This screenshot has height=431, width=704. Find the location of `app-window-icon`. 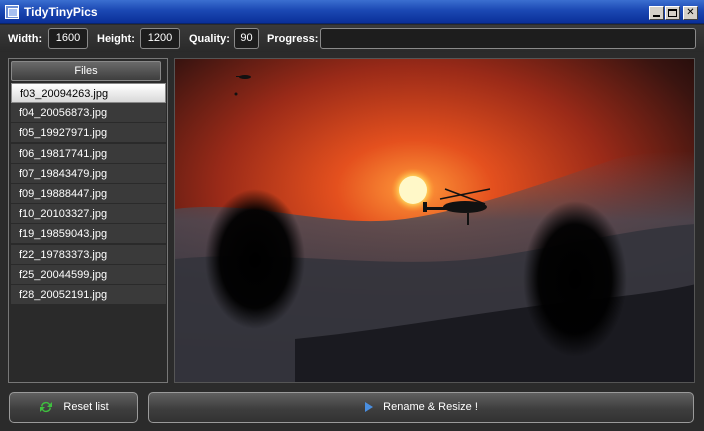

app-window-icon is located at coordinates (12, 12).